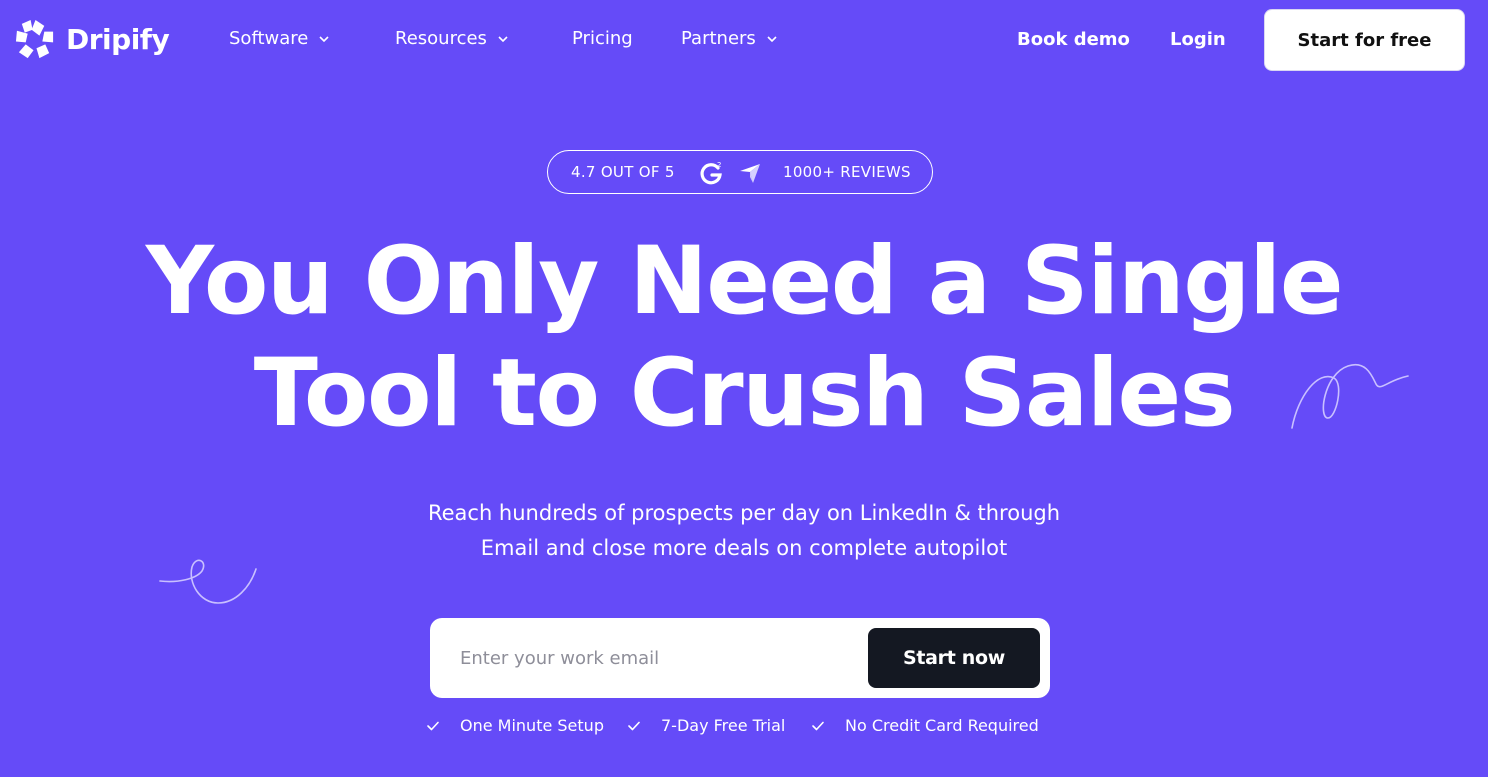 Image resolution: width=1488 pixels, height=777 pixels. I want to click on book-demo-link: Book demo, so click(1073, 39).